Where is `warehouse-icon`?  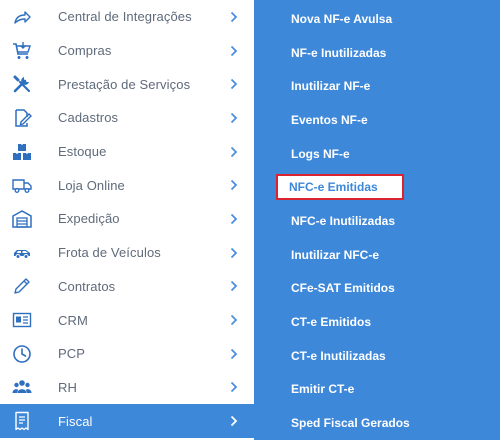 warehouse-icon is located at coordinates (29, 219).